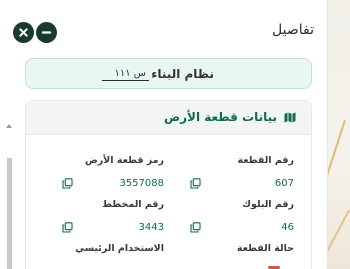 The image size is (350, 269). What do you see at coordinates (125, 75) in the screenshot?
I see `building-system-value: س ١١١` at bounding box center [125, 75].